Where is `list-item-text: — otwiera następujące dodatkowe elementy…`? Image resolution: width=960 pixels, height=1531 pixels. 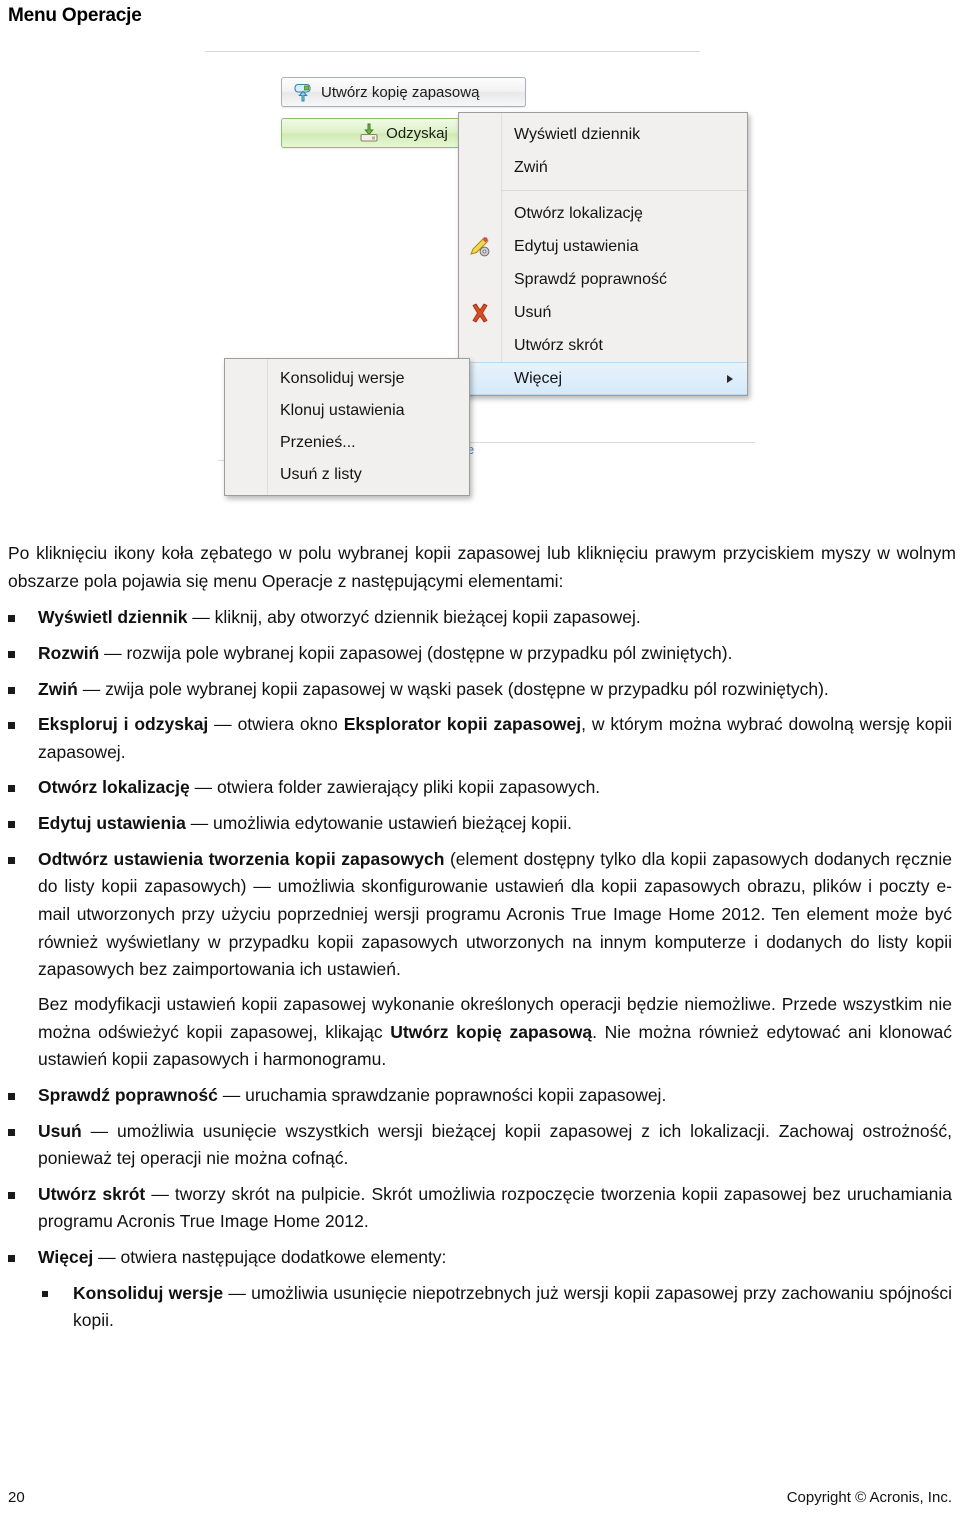
list-item-text: — otwiera następujące dodatkowe elementy… is located at coordinates (270, 1257).